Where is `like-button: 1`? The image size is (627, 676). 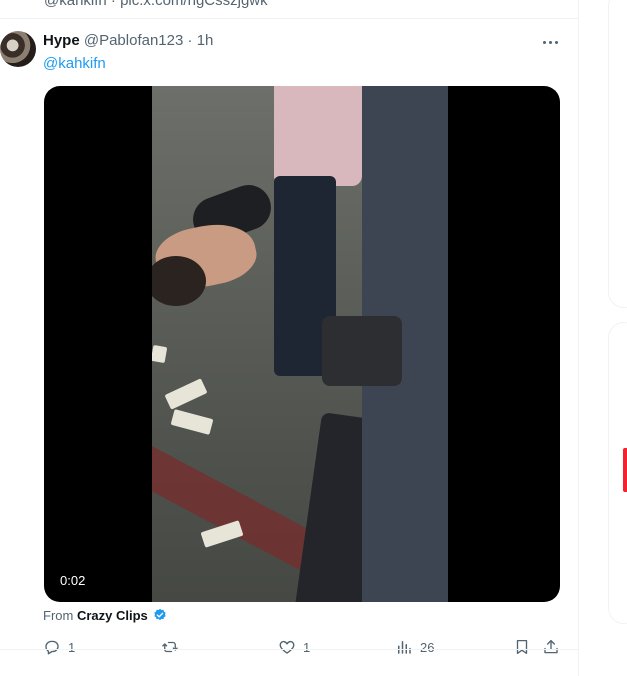 like-button: 1 is located at coordinates (294, 647).